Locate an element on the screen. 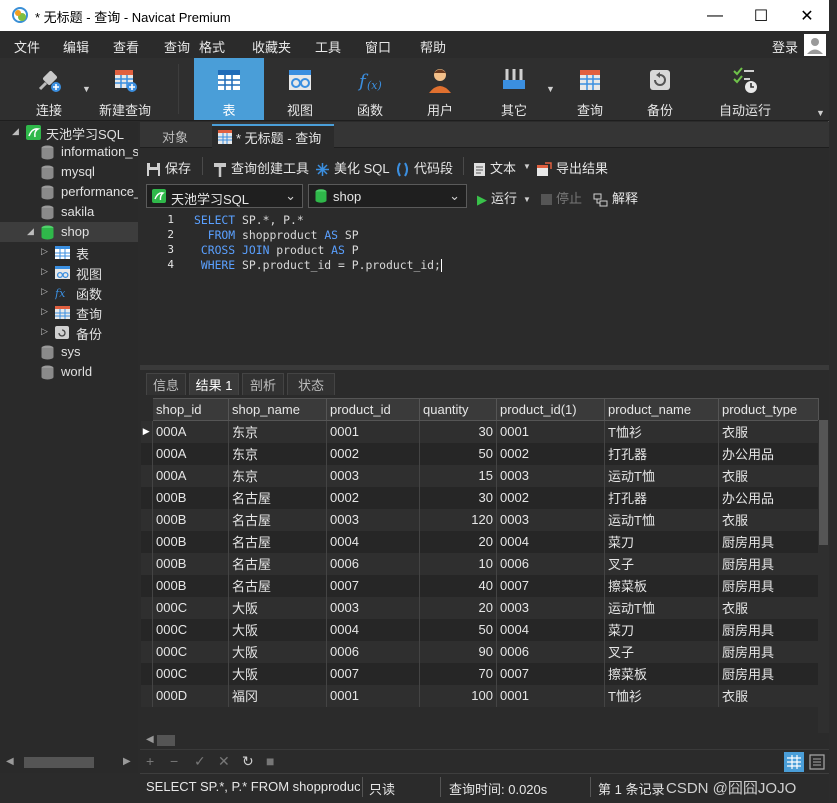 This screenshot has height=803, width=837. table-cell: 20 is located at coordinates (458, 607).